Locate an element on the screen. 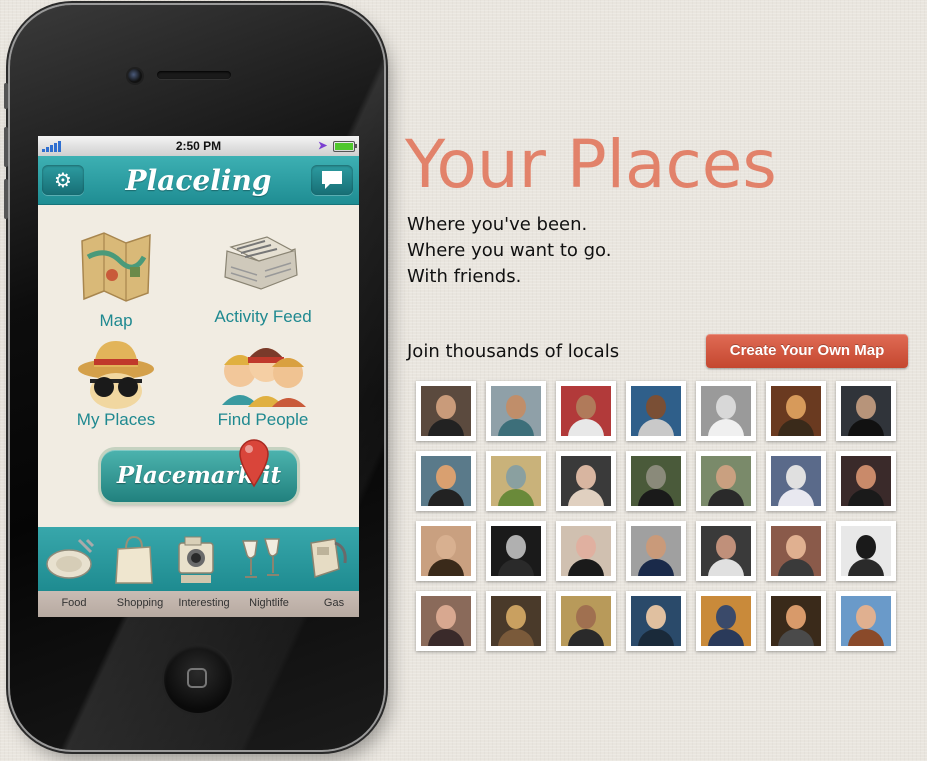 Image resolution: width=927 pixels, height=761 pixels. category-labels: Food Shopping Interesting Nightlife Gas is located at coordinates (198, 604).